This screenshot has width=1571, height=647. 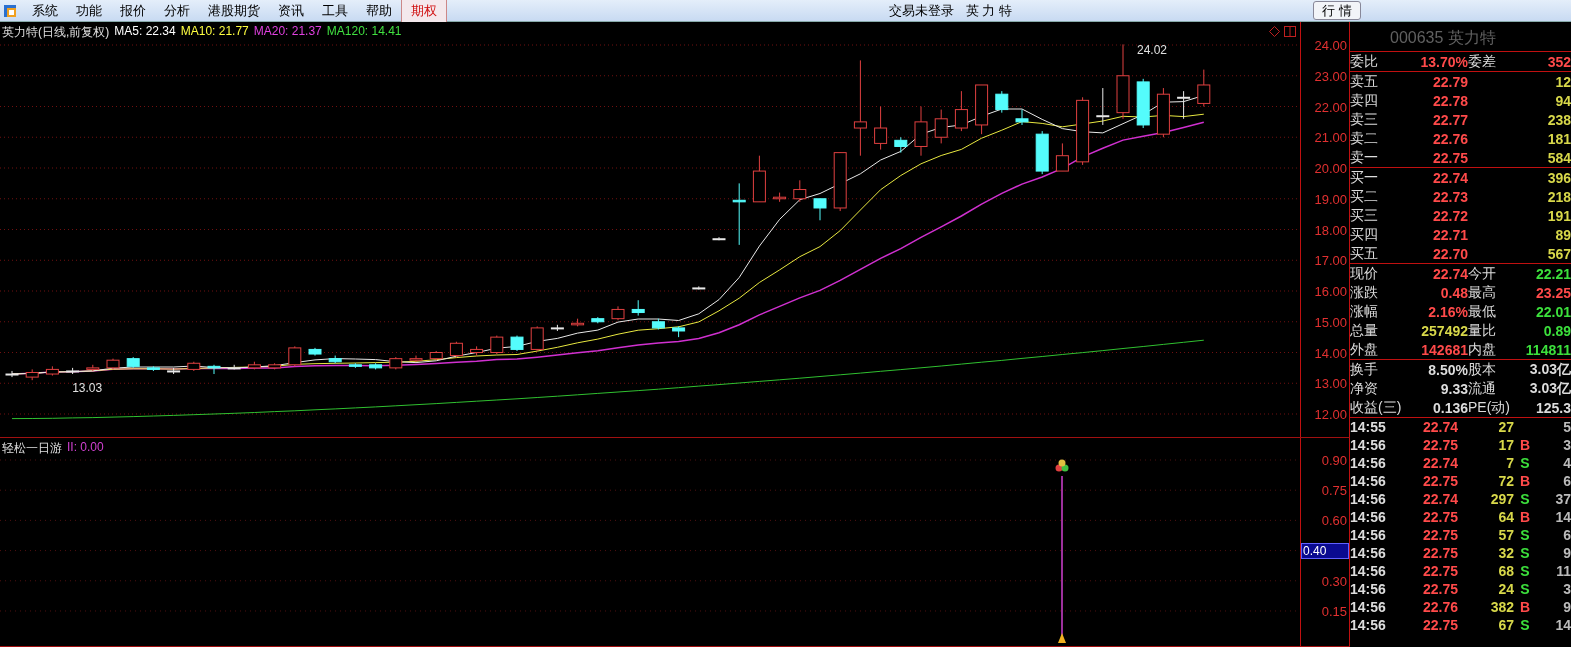 I want to click on menu-item: 系统, so click(x=45, y=11).